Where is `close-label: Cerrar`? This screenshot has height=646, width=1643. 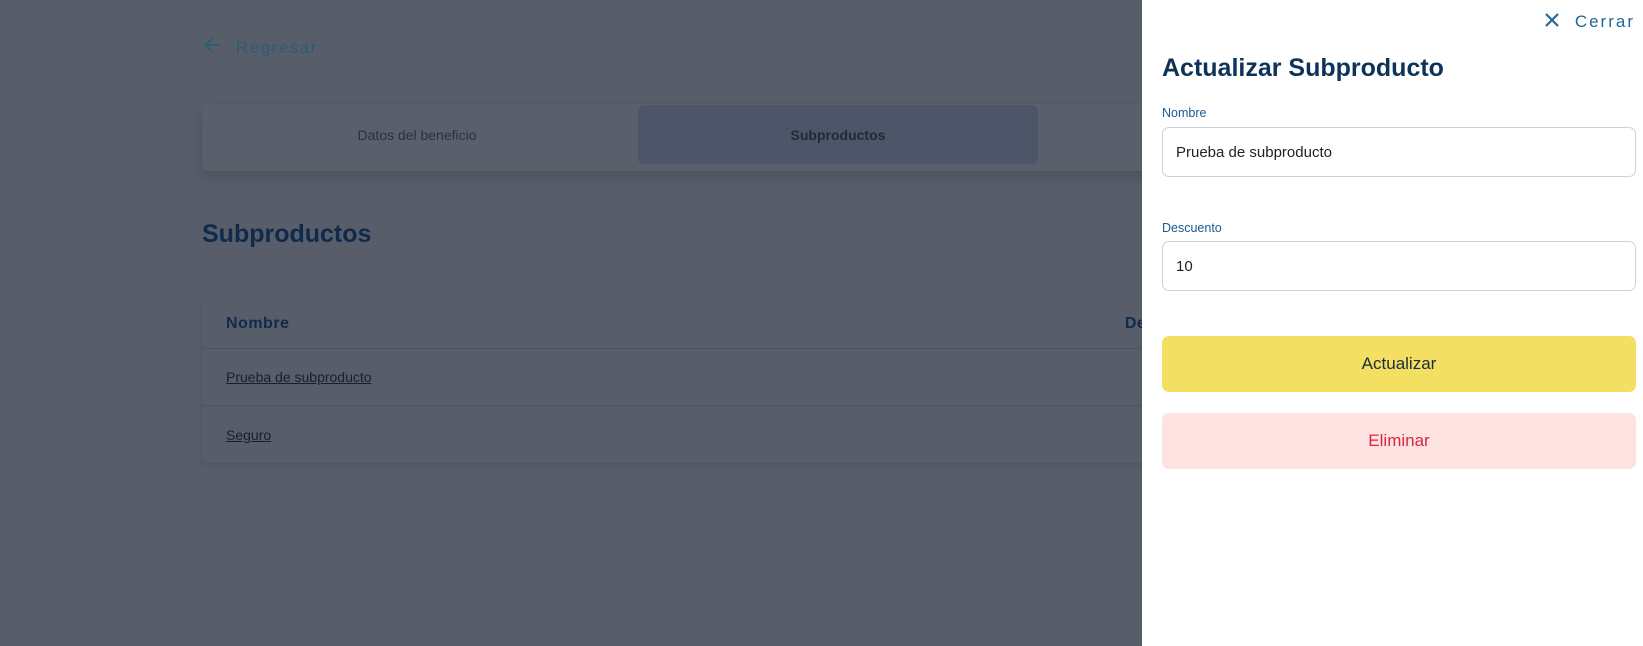 close-label: Cerrar is located at coordinates (1604, 21).